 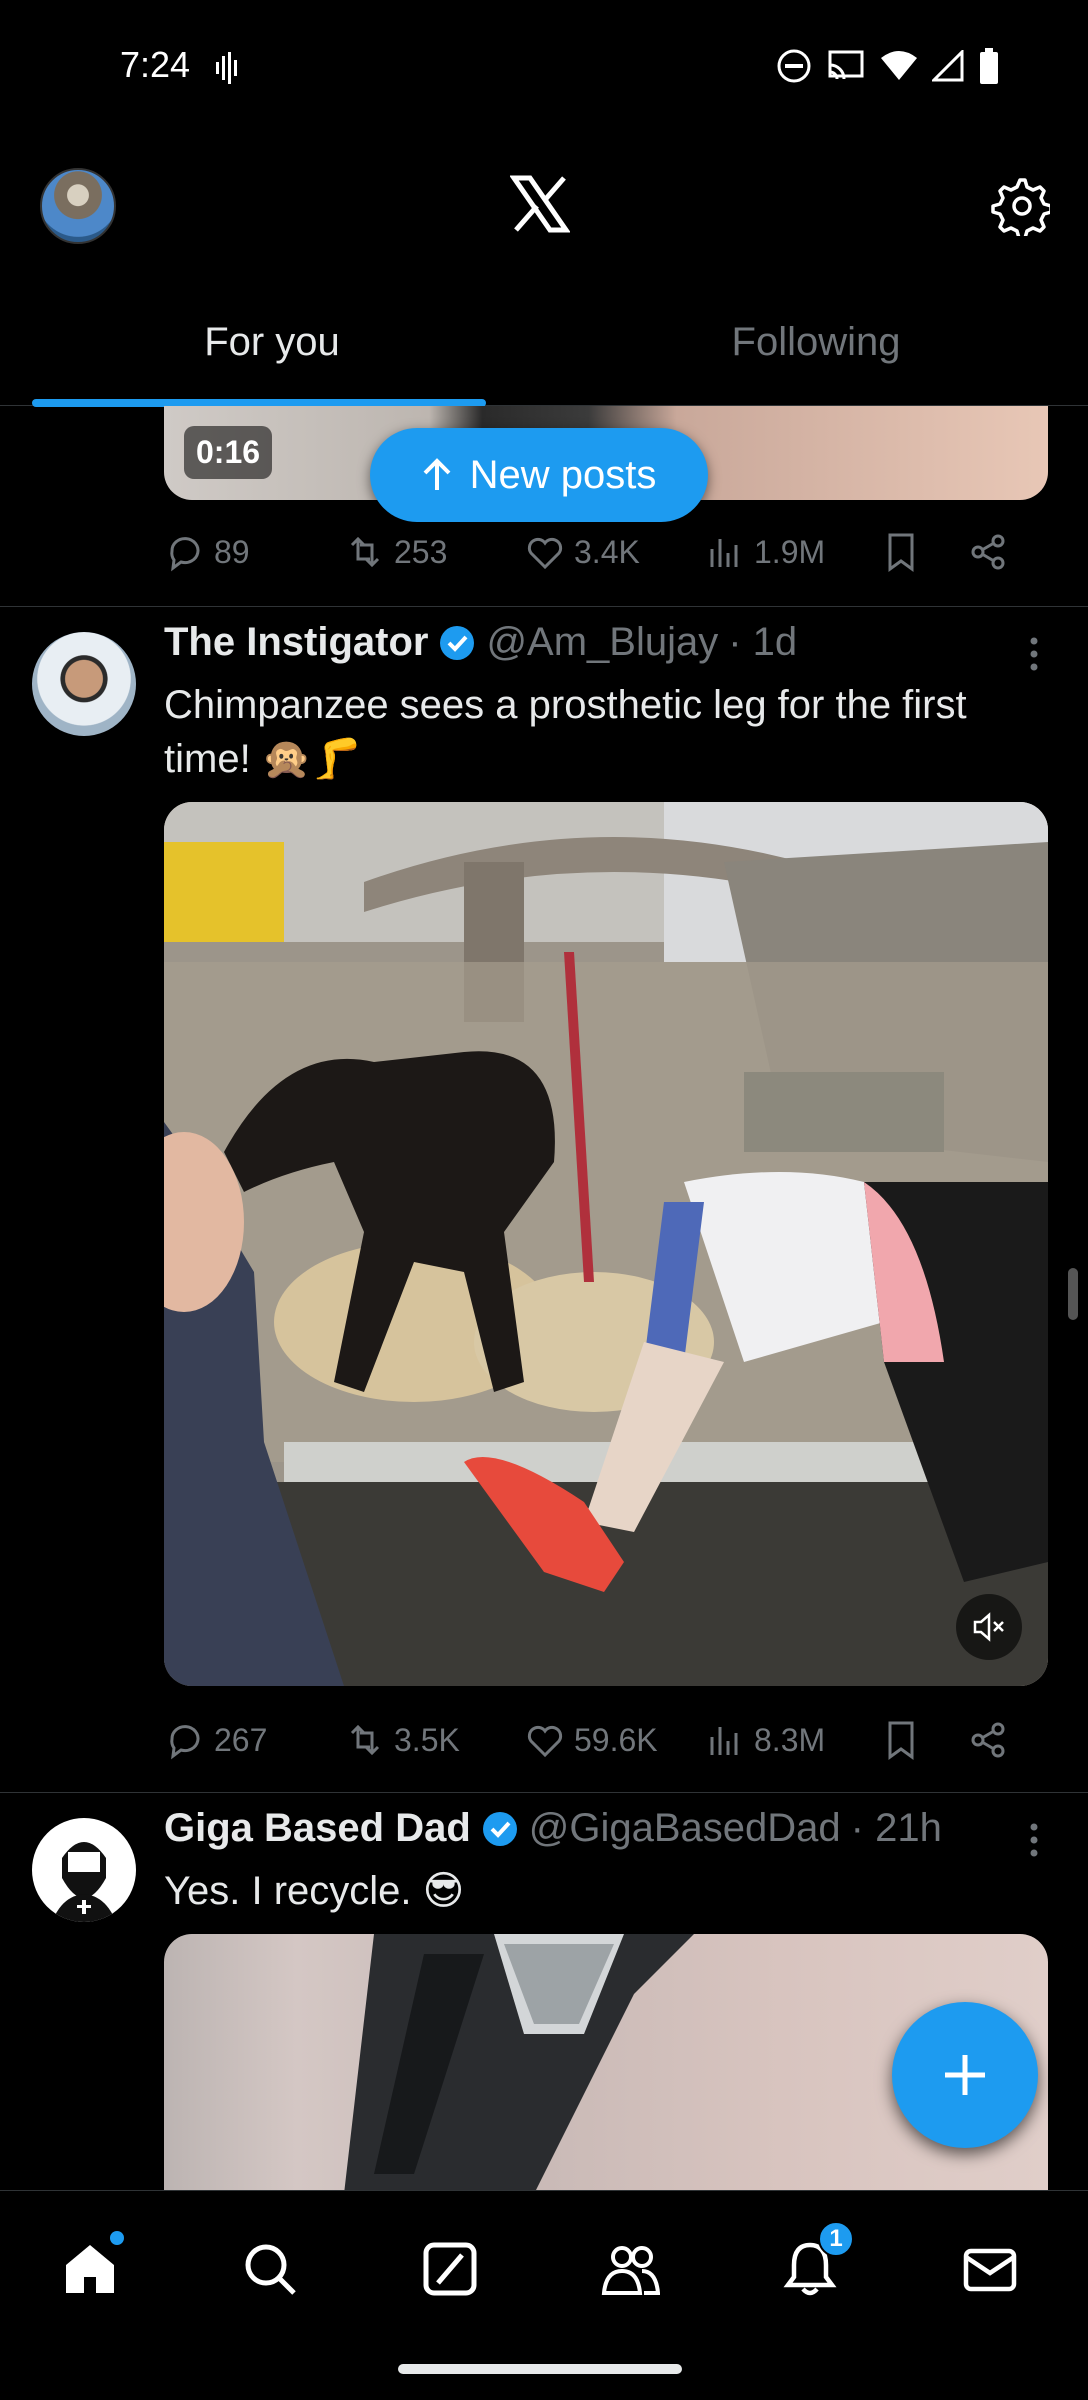 I want to click on previous-tweet-actions: 89 253 3.4K 1.9M, so click(x=604, y=552).